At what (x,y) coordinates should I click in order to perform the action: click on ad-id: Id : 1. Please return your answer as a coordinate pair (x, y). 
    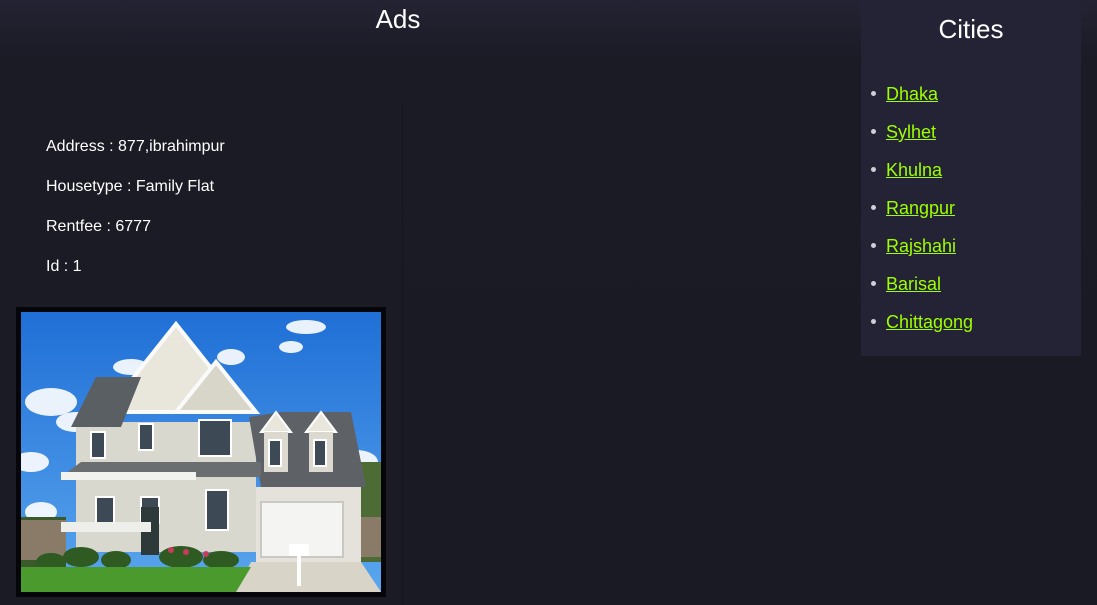
    Looking at the image, I should click on (64, 266).